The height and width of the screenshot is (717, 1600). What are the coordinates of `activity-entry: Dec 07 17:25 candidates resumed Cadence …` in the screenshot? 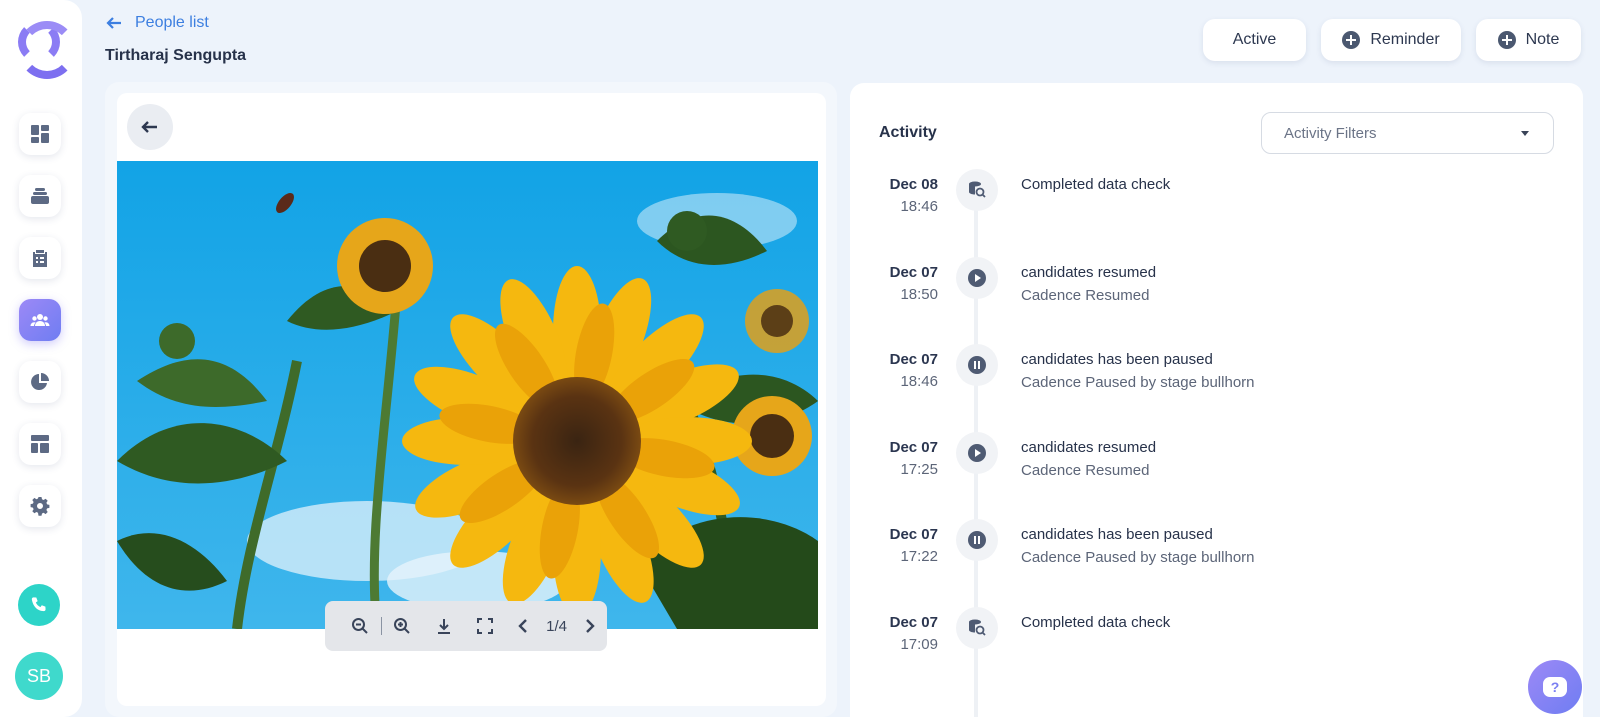 It's located at (1216, 475).